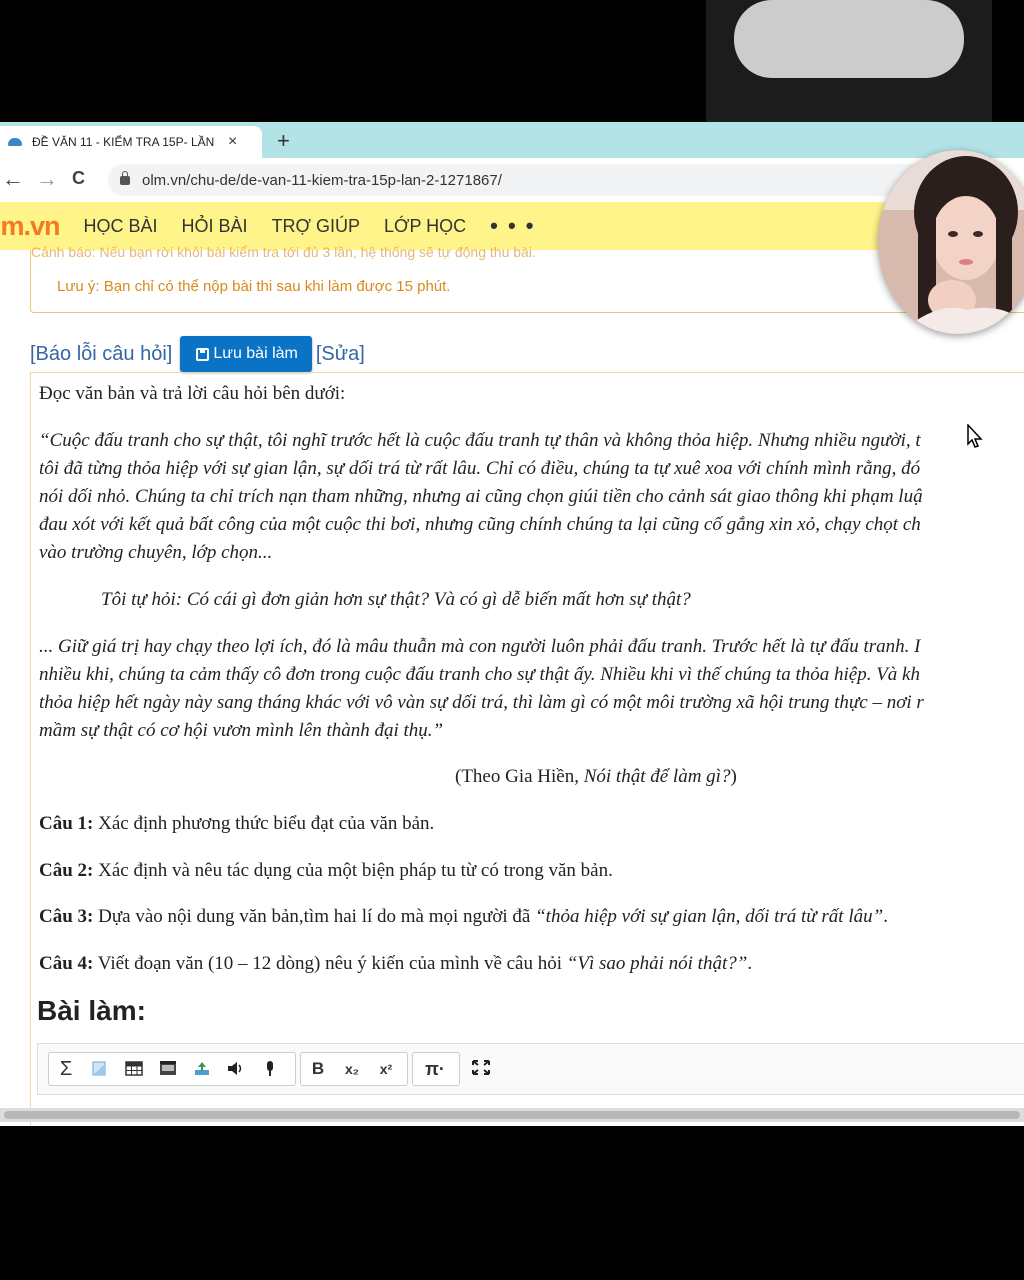 The width and height of the screenshot is (1024, 1280). I want to click on upload-icon, so click(202, 1069).